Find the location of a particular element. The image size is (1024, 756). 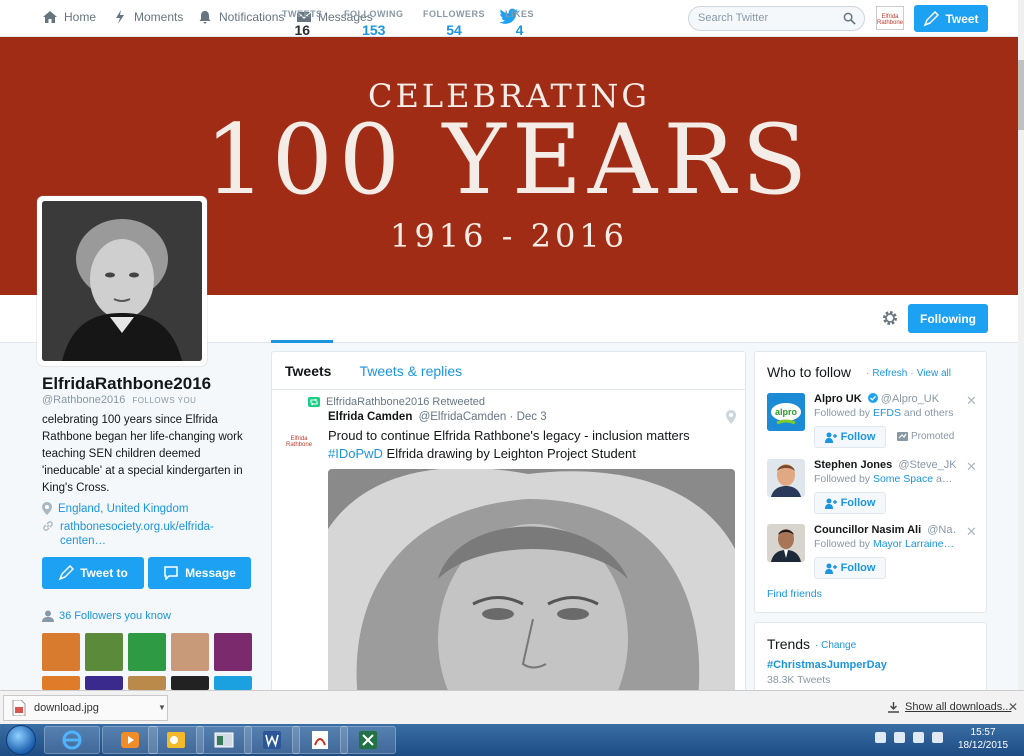

followed-by-prefix: Followed by is located at coordinates (843, 544).